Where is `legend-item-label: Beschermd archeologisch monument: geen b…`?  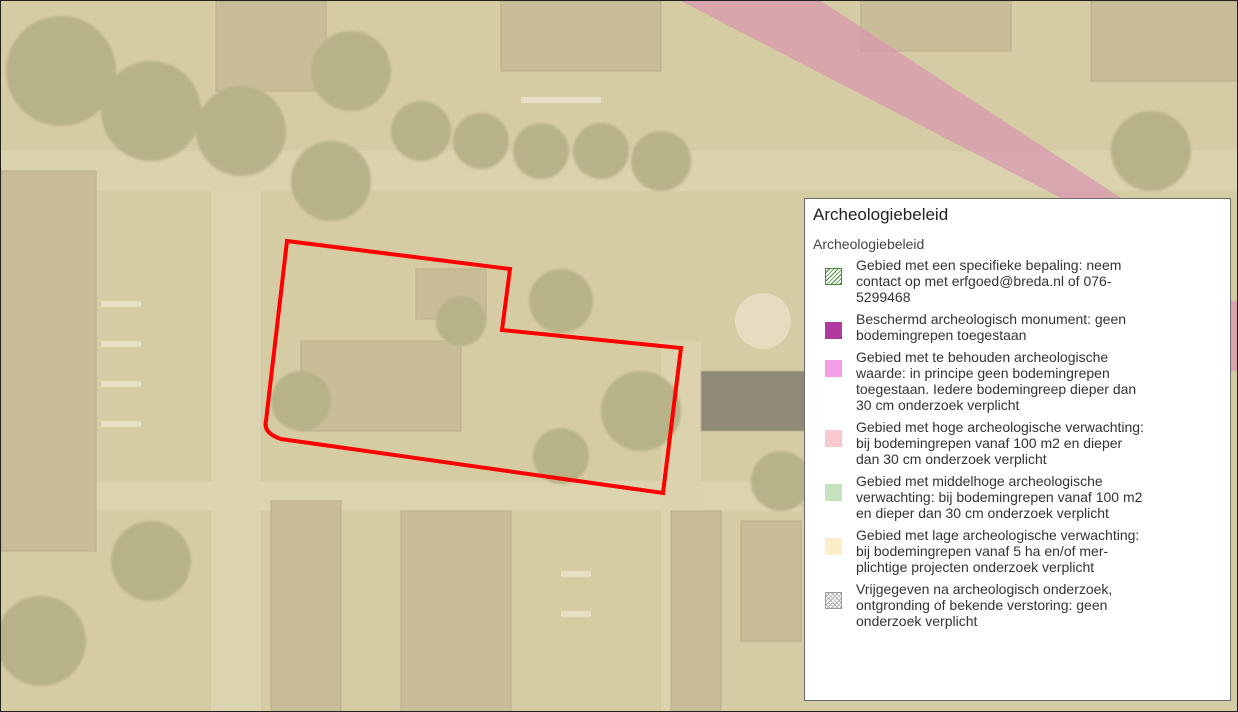 legend-item-label: Beschermd archeologisch monument: geen b… is located at coordinates (991, 327).